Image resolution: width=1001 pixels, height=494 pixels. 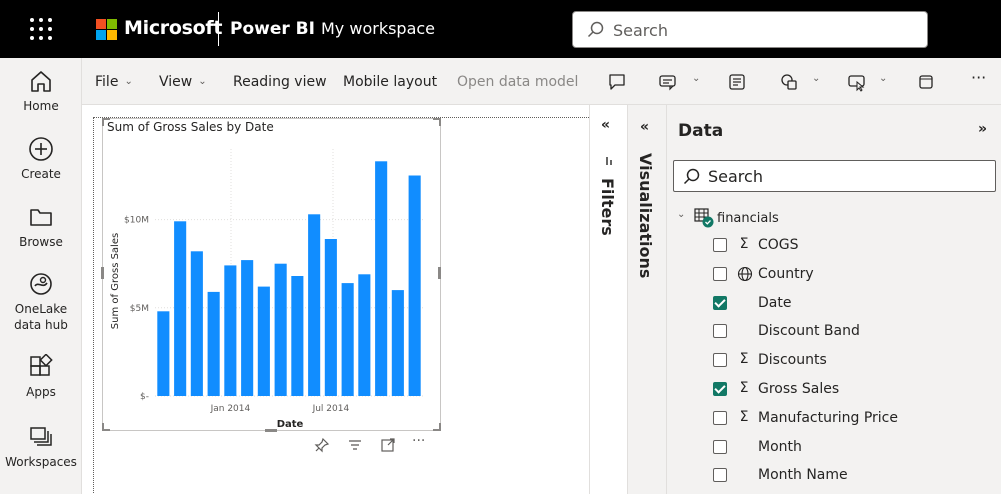 What do you see at coordinates (789, 82) in the screenshot?
I see `shapes-icon` at bounding box center [789, 82].